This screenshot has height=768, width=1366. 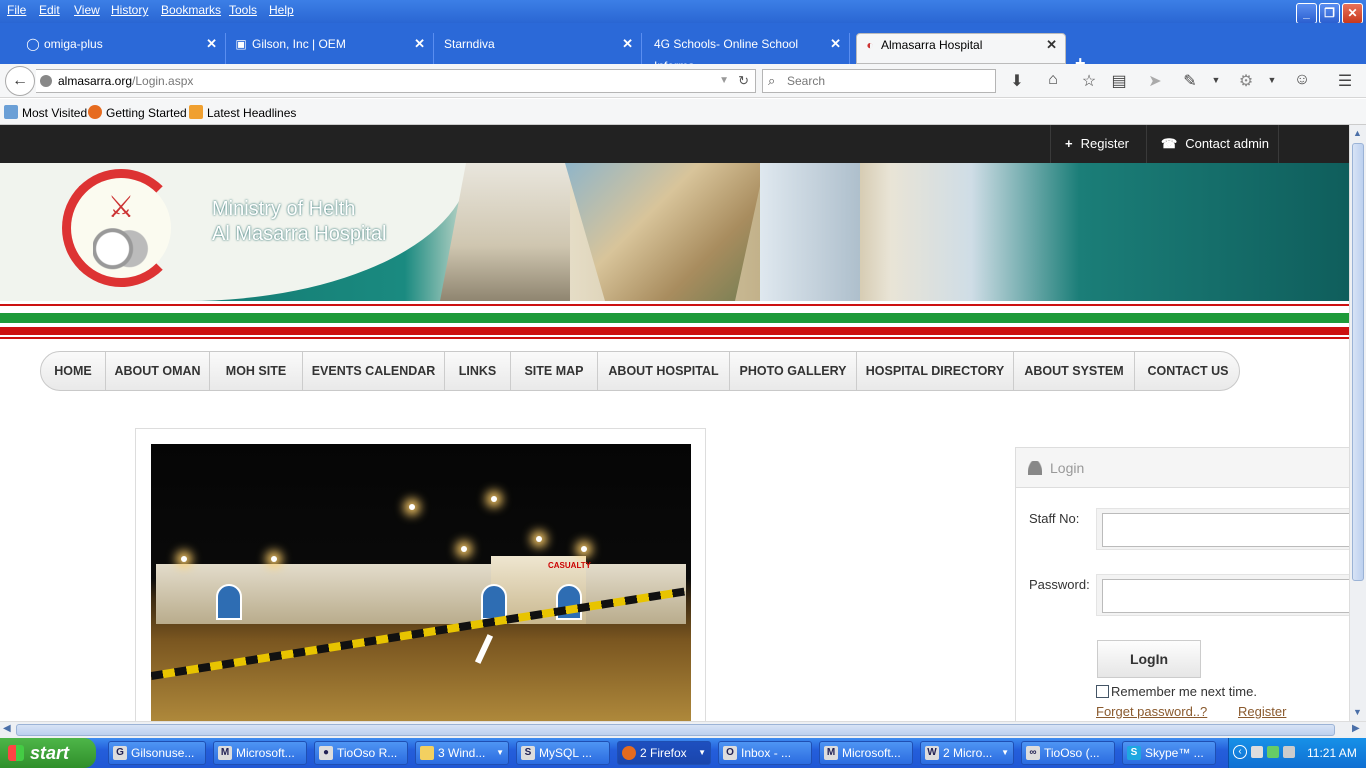 What do you see at coordinates (1155, 81) in the screenshot?
I see `send-icon: ➤` at bounding box center [1155, 81].